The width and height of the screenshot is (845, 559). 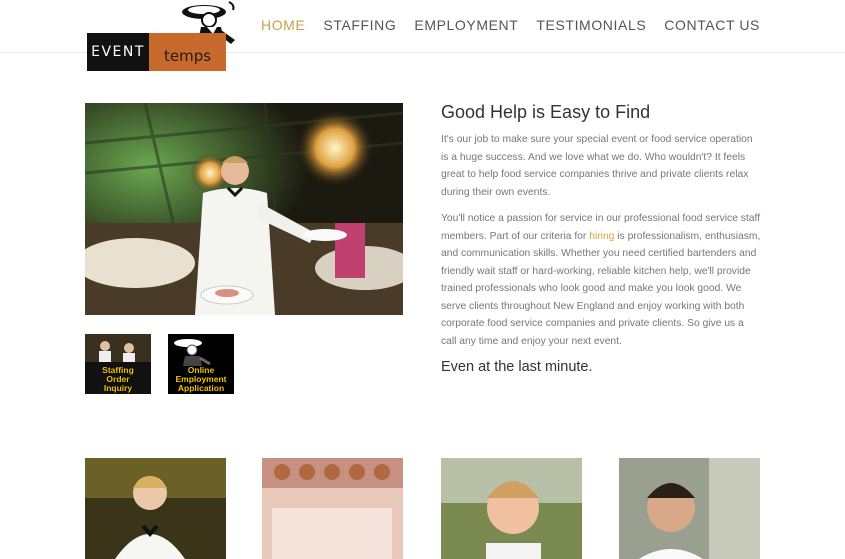 I want to click on staff-photo-smiling-man, so click(x=689, y=508).